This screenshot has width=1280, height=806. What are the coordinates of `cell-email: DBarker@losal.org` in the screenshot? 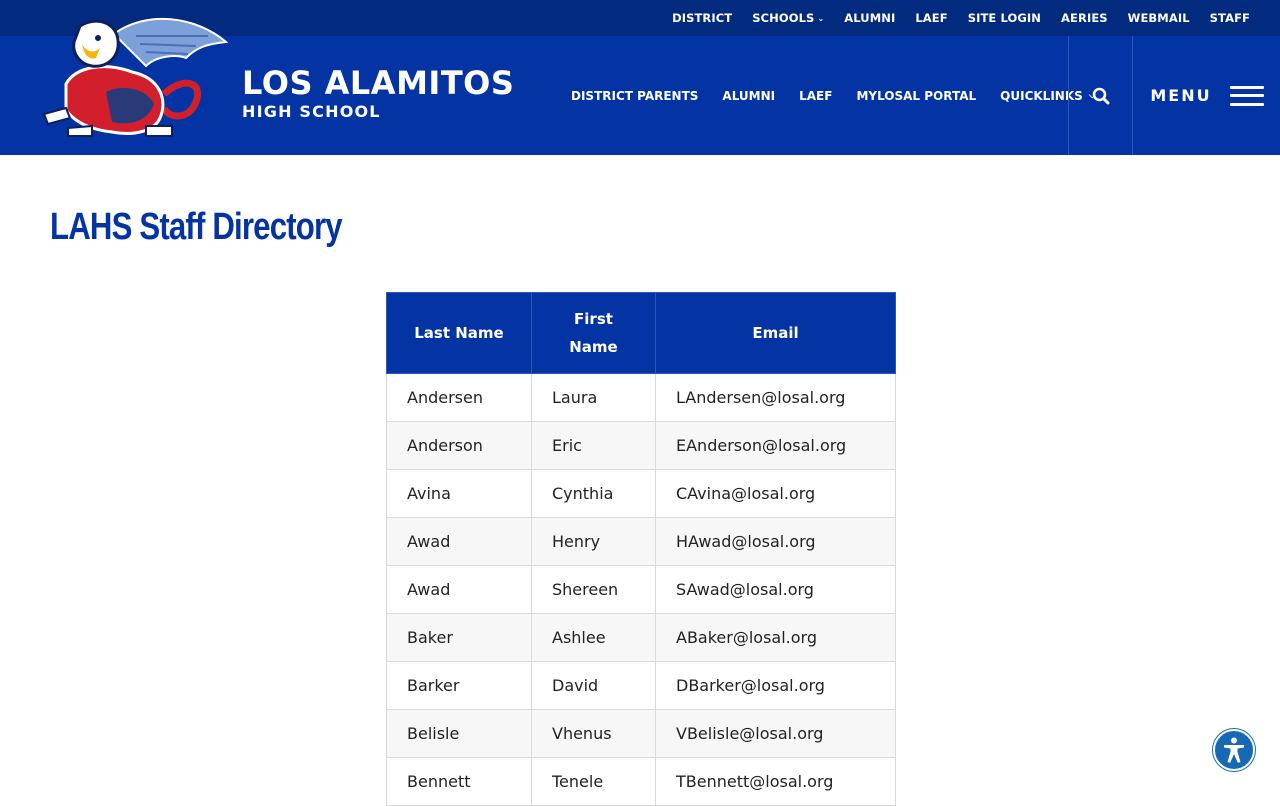 It's located at (775, 685).